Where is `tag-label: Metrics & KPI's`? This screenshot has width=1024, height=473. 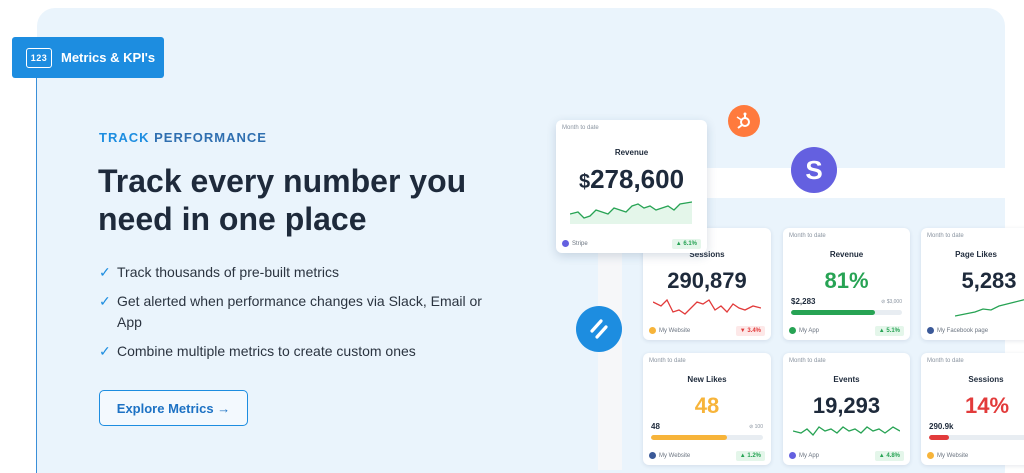
tag-label: Metrics & KPI's is located at coordinates (108, 57).